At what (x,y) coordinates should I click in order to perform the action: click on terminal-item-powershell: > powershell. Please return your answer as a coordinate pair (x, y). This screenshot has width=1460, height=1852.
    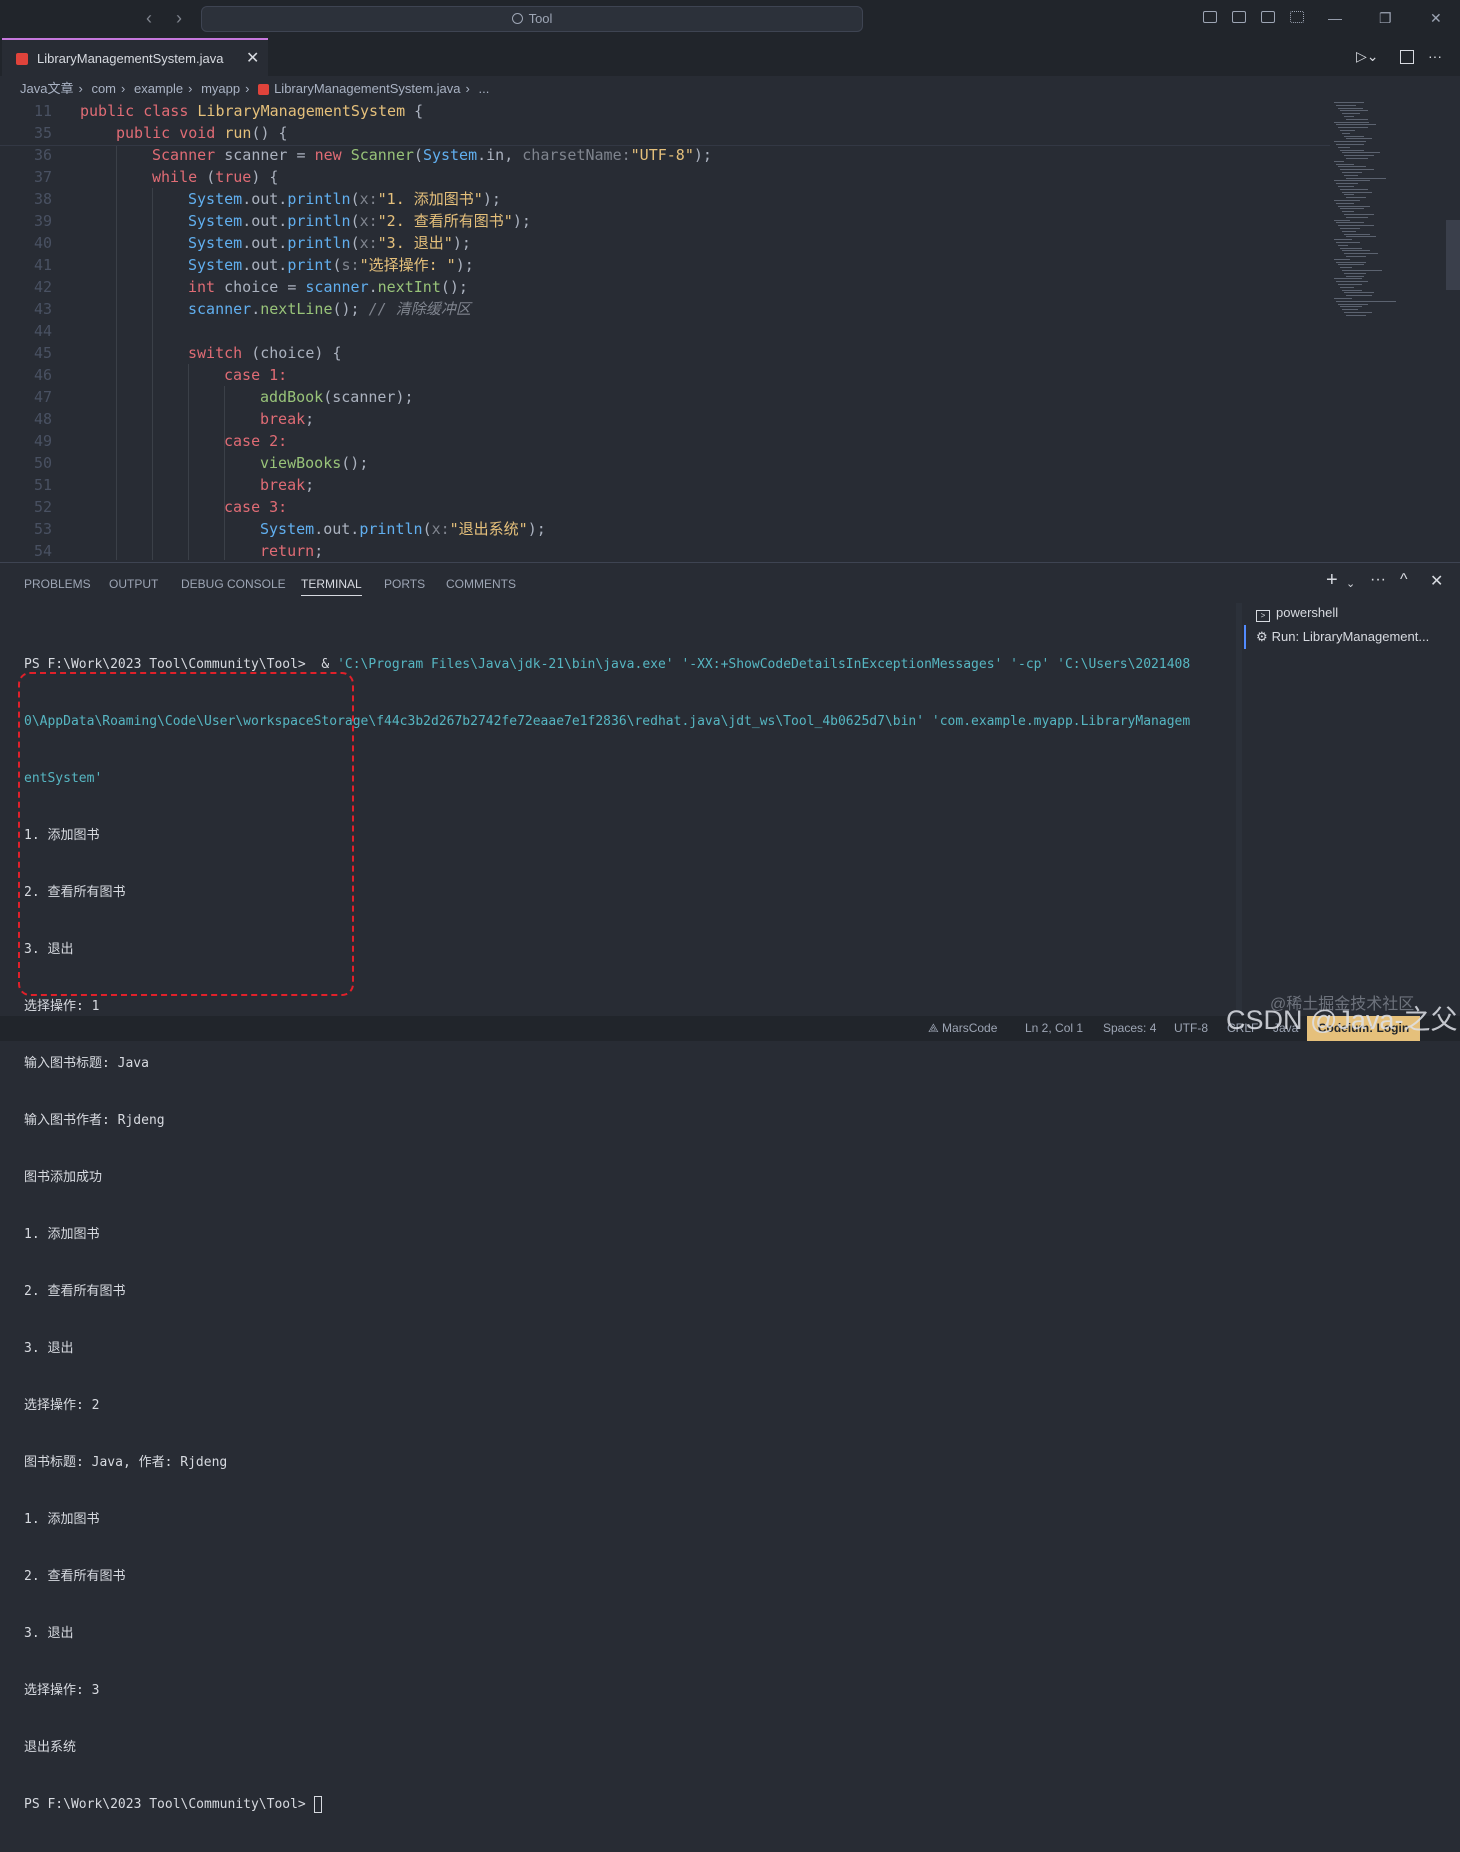
    Looking at the image, I should click on (1297, 613).